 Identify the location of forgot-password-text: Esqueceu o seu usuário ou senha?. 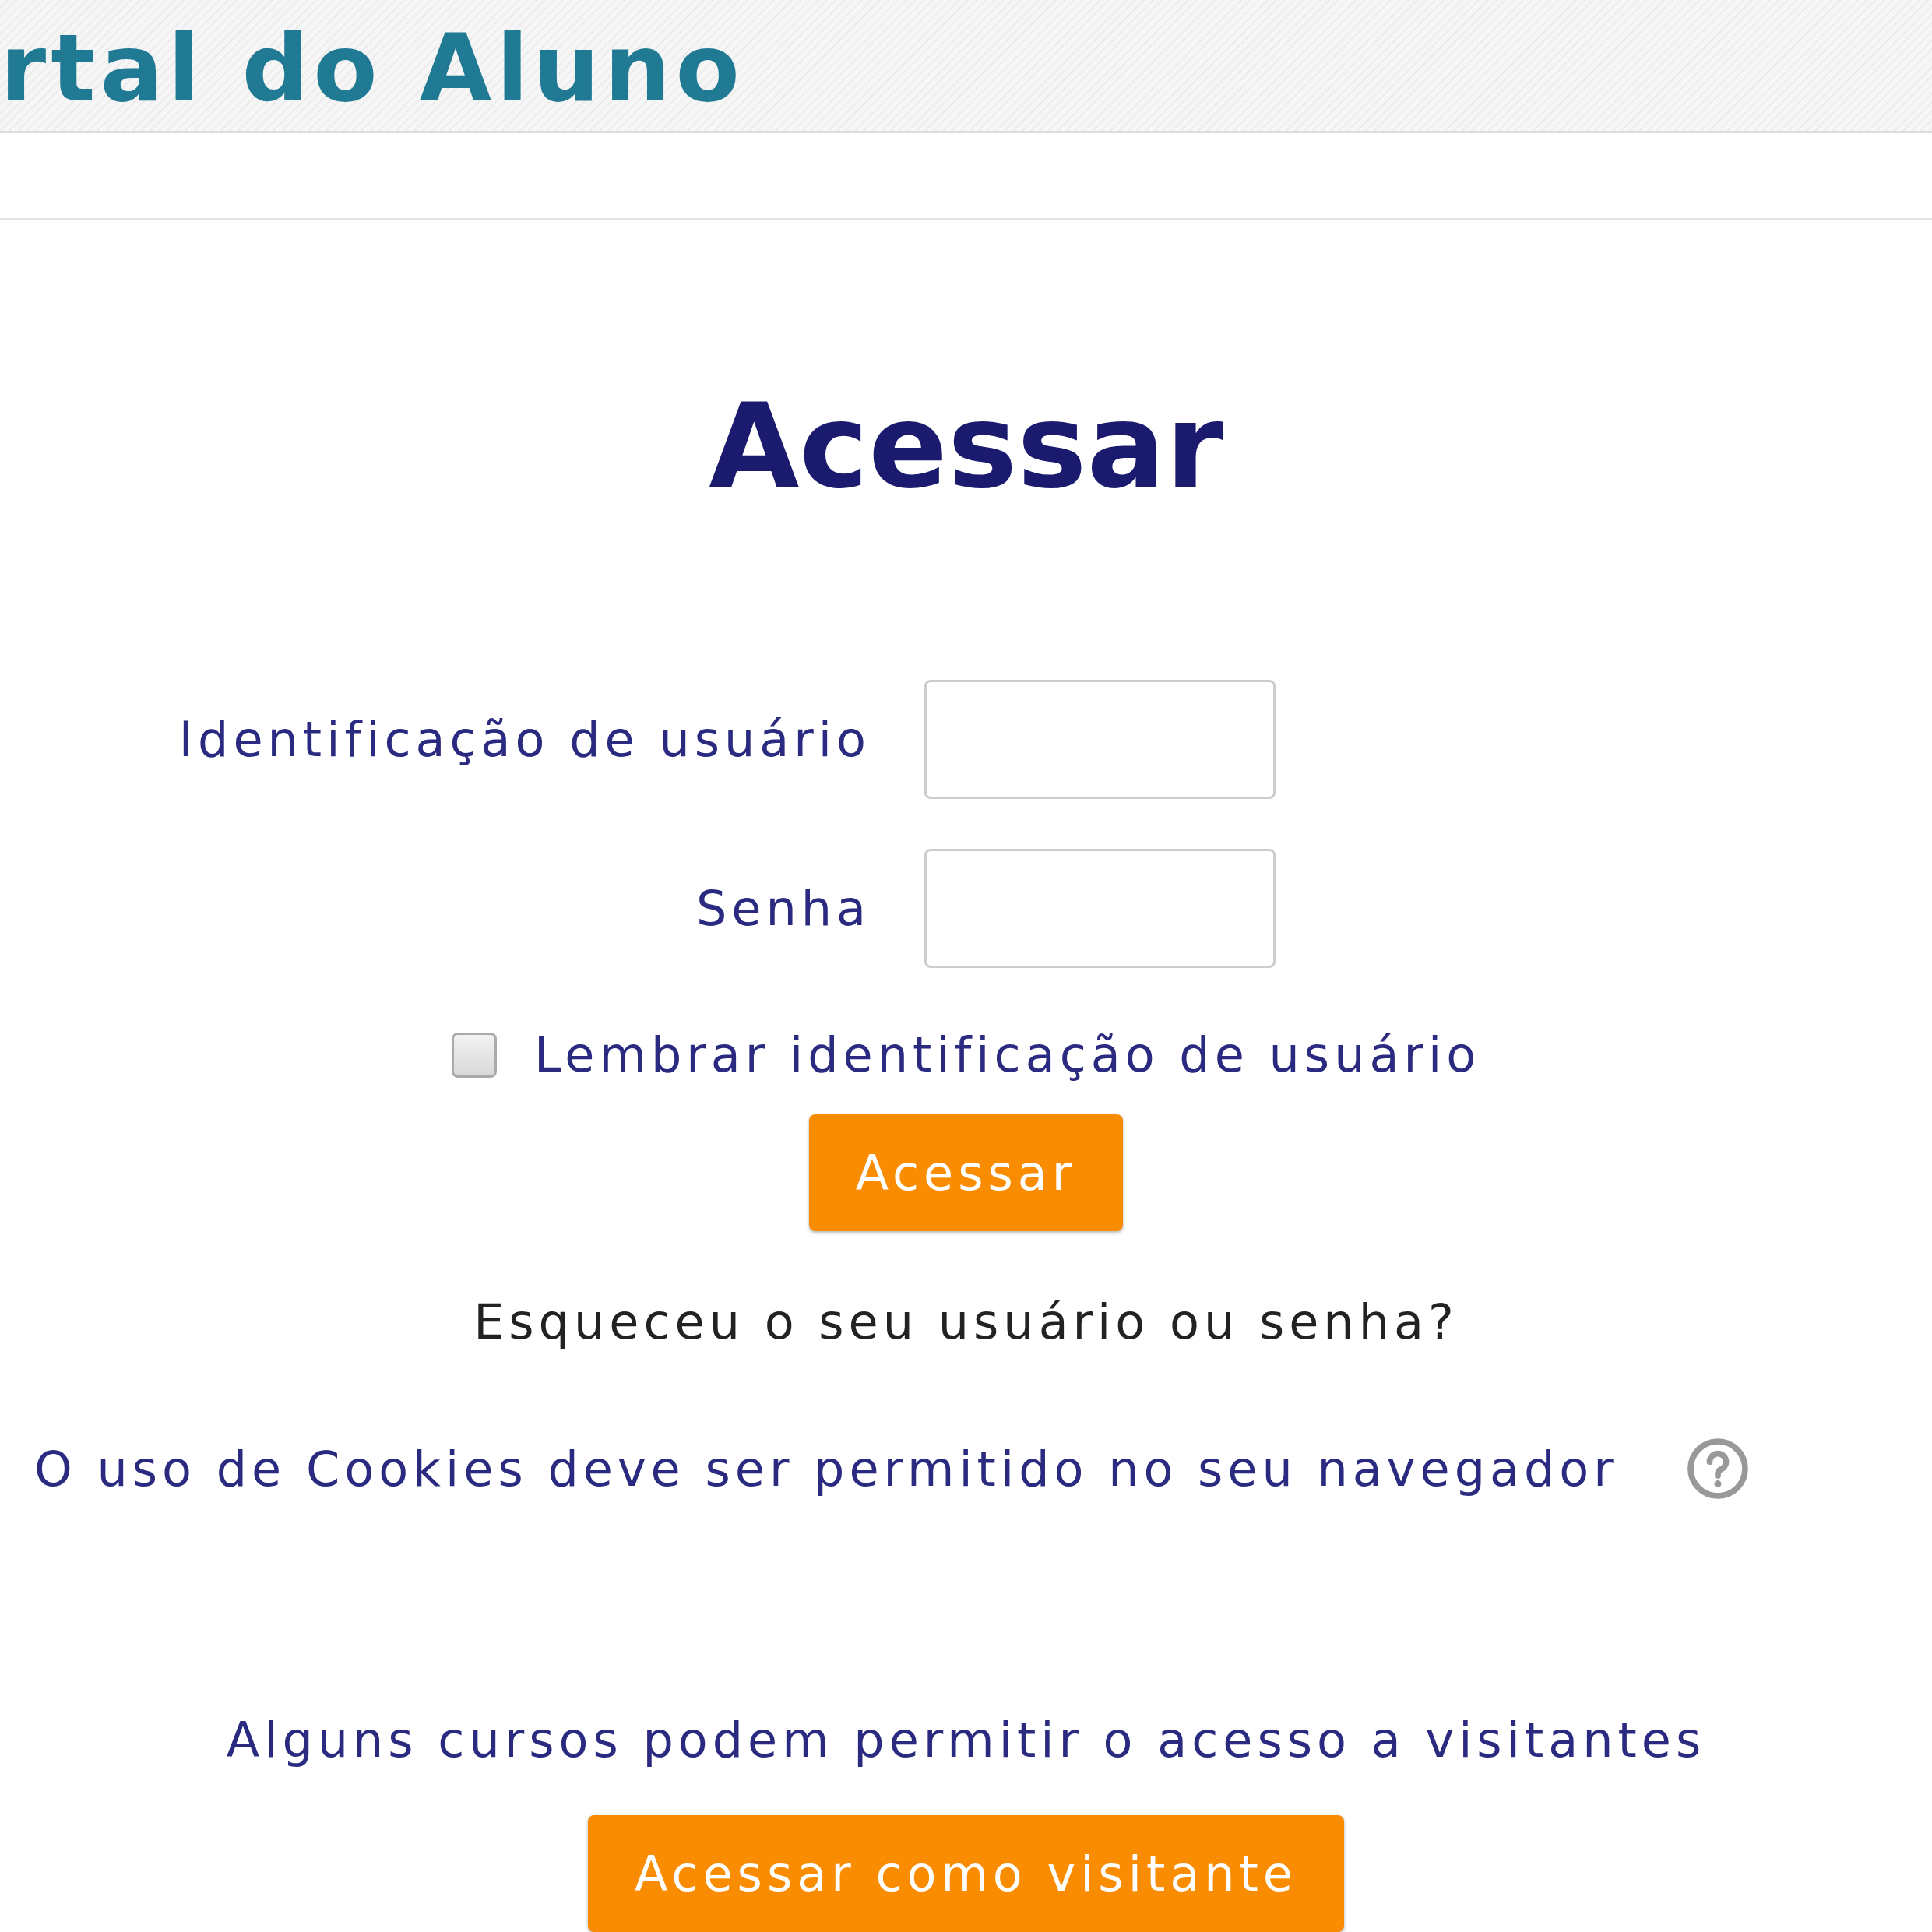
(966, 1321).